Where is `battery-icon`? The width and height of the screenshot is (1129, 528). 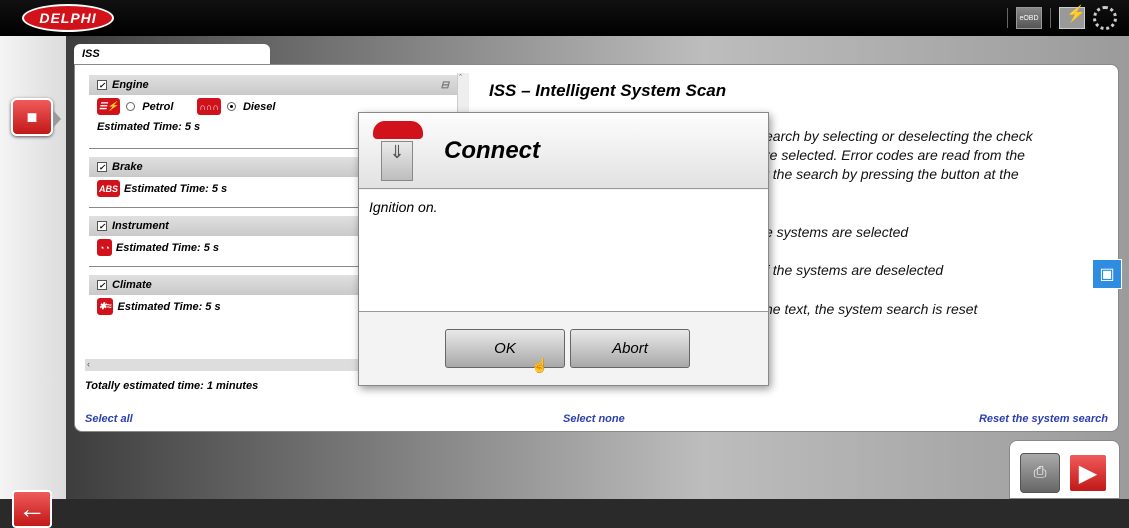
battery-icon is located at coordinates (1072, 16).